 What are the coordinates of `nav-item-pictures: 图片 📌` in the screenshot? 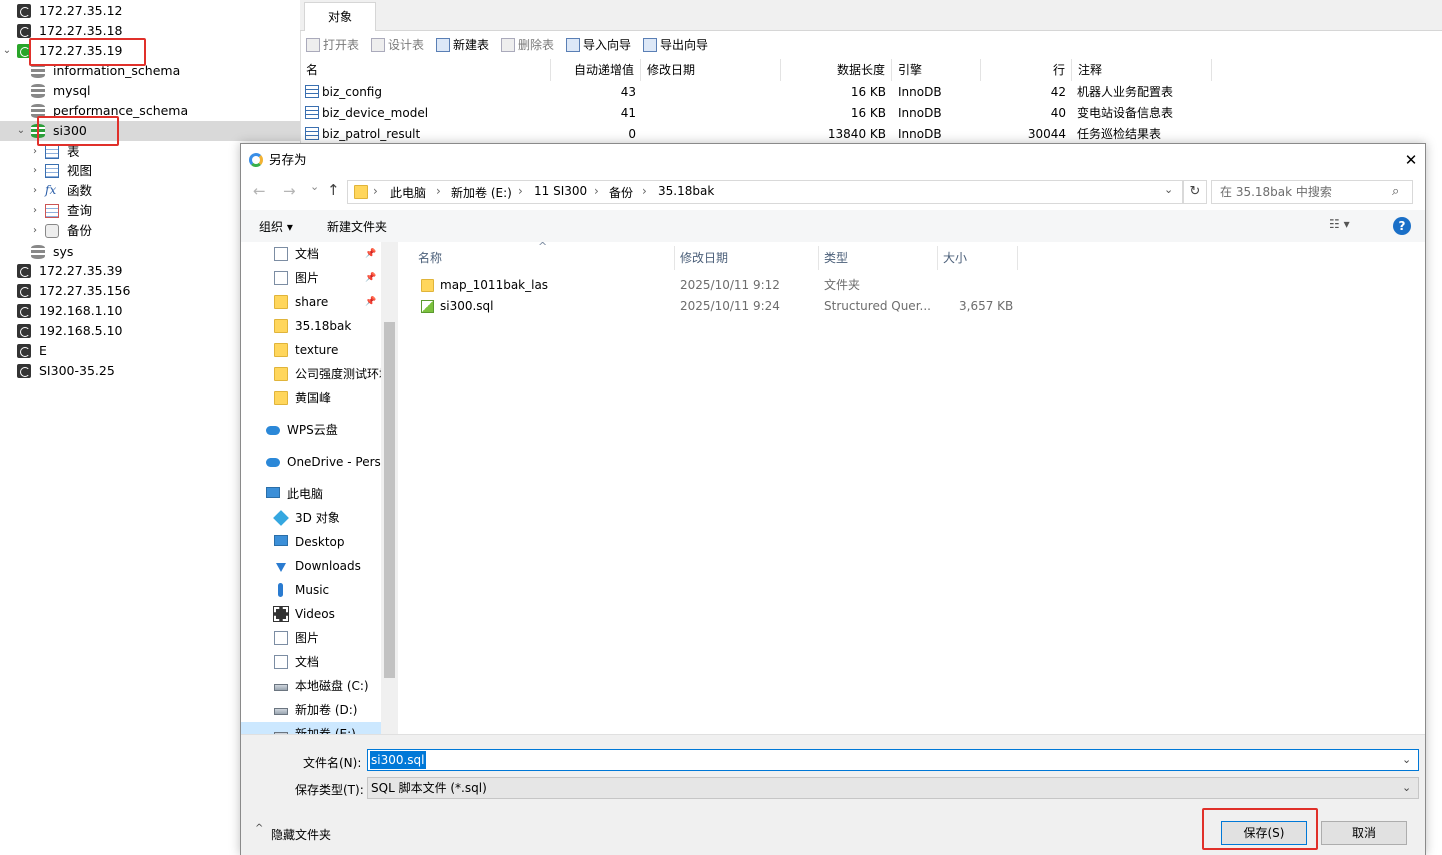 It's located at (311, 278).